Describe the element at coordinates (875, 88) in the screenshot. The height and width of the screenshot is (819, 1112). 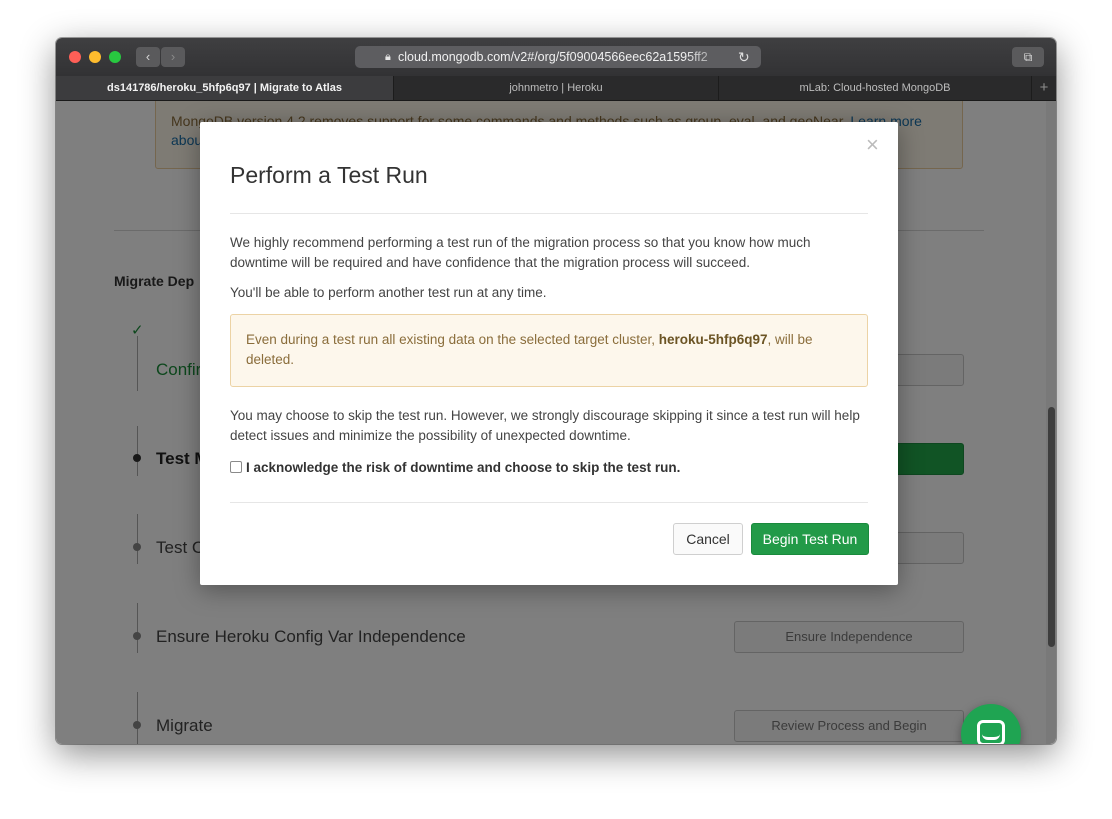
I see `tab-mlab: mLab: Cloud-hosted MongoDB` at that location.